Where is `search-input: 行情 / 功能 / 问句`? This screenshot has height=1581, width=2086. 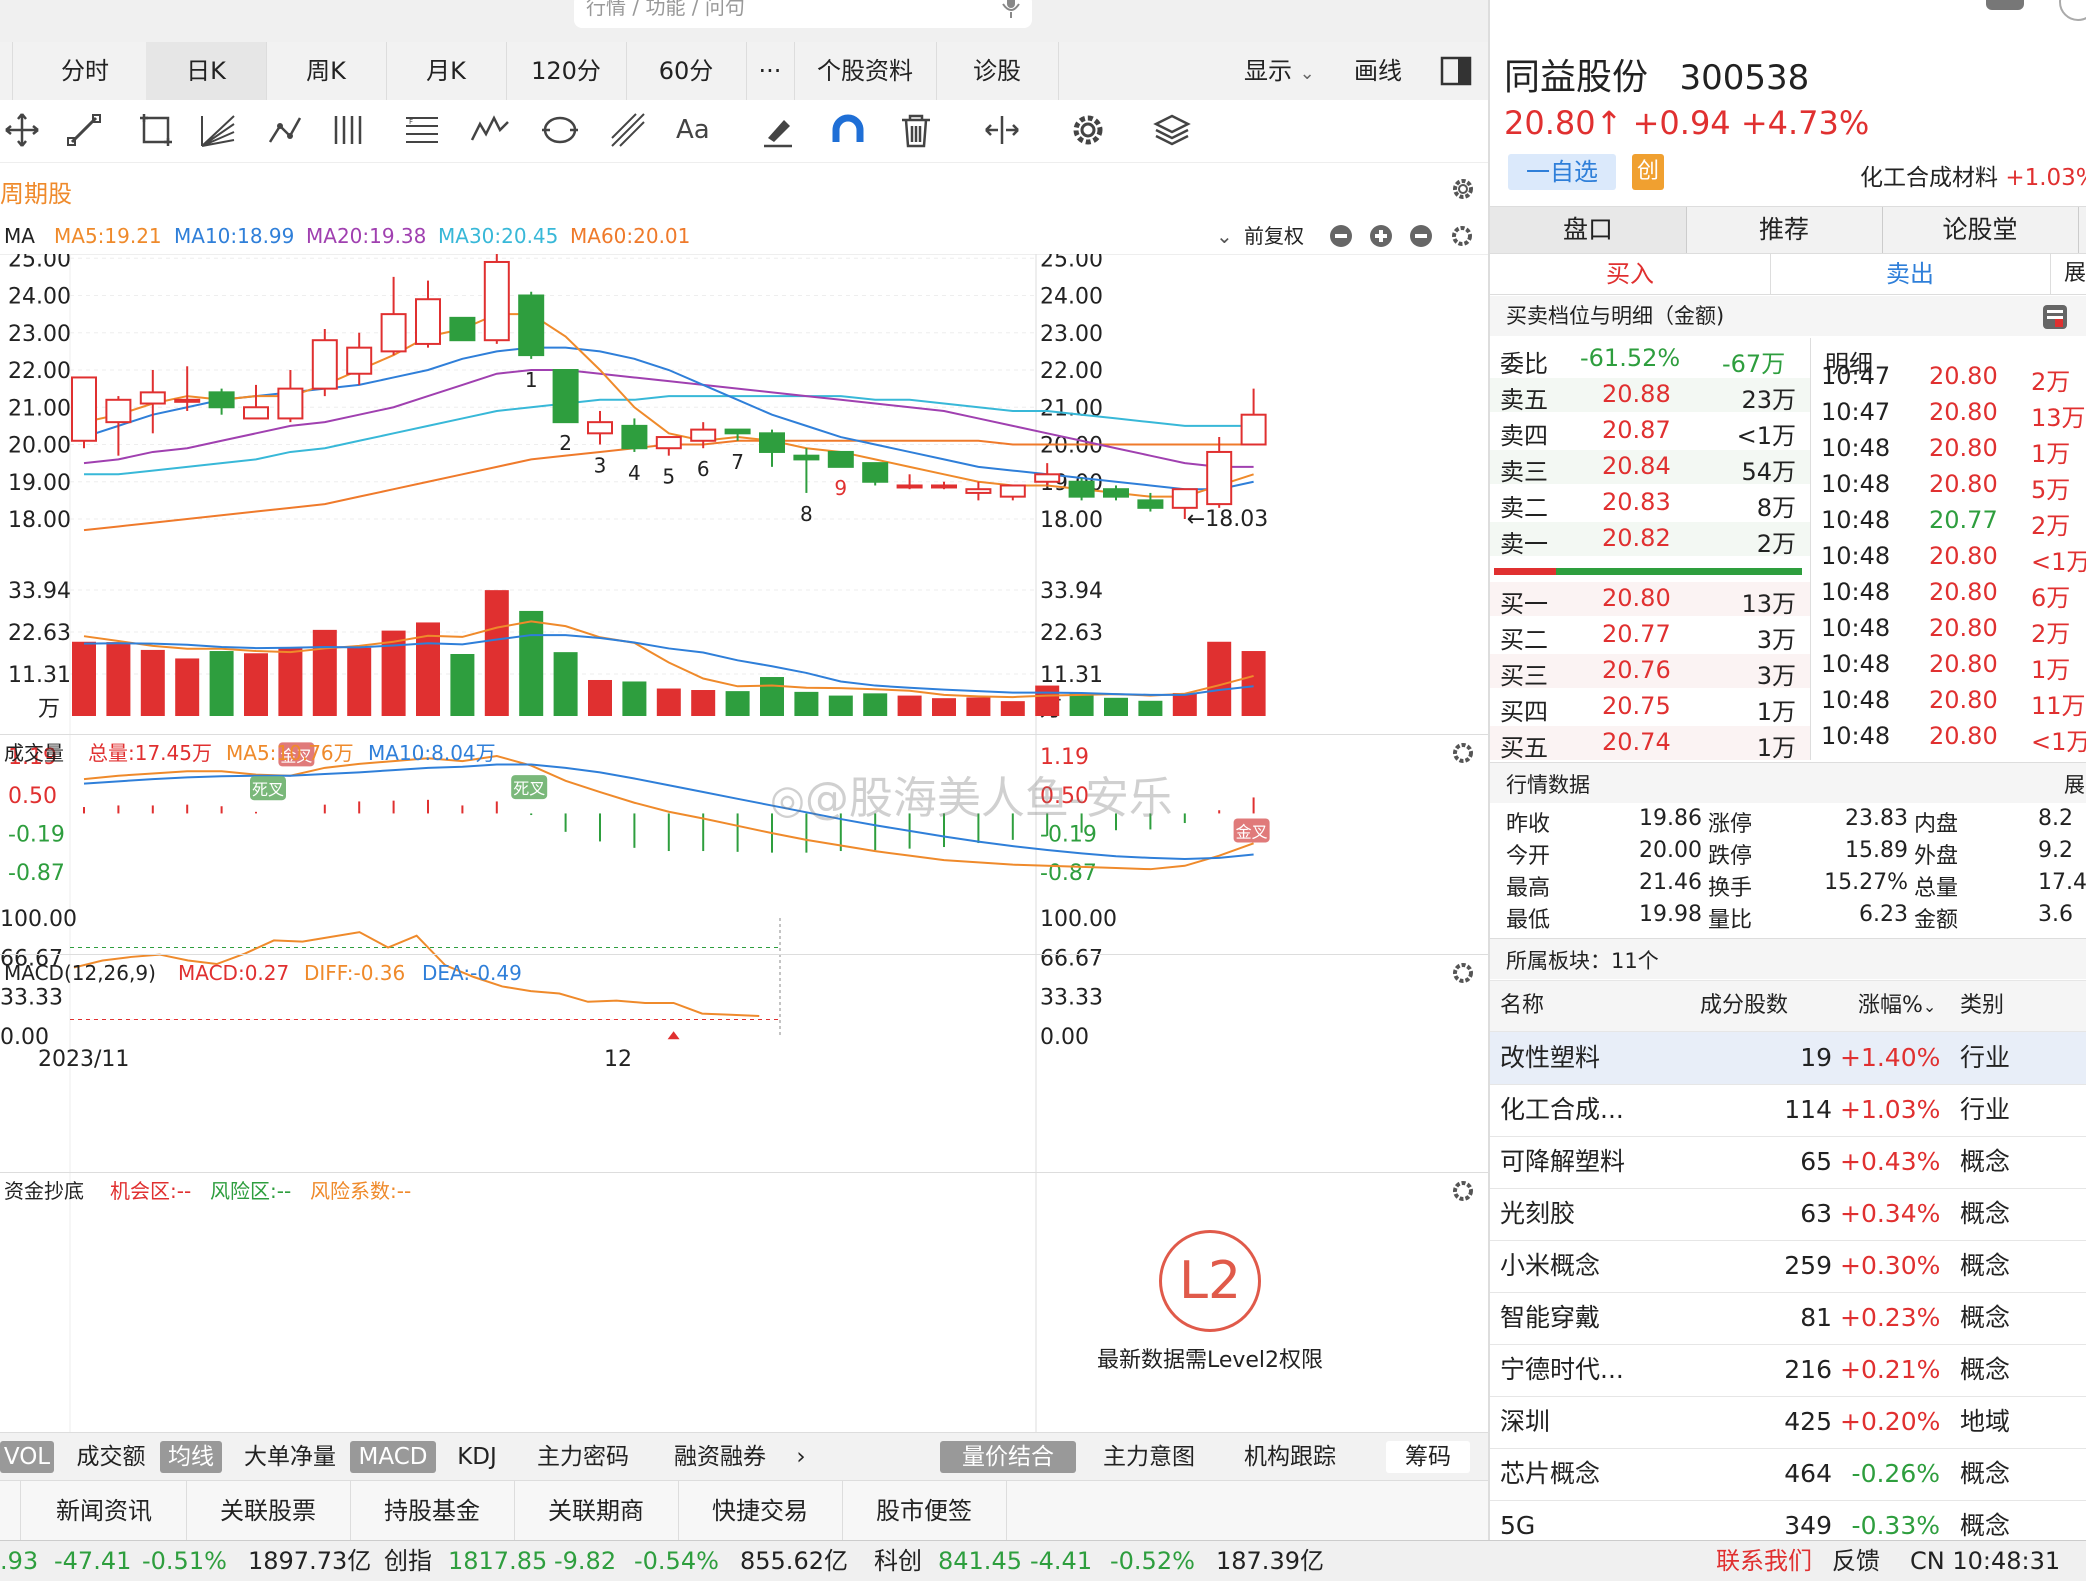
search-input: 行情 / 功能 / 问句 is located at coordinates (803, 14).